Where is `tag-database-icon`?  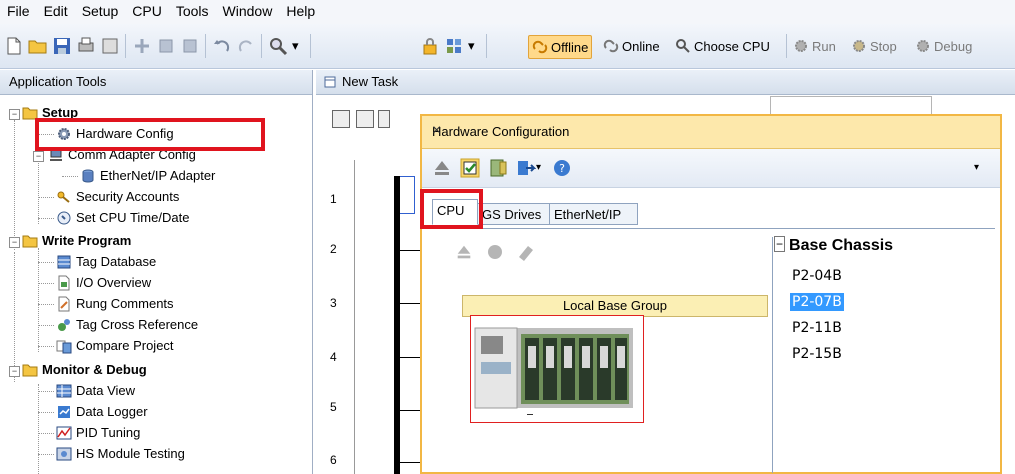
tag-database-icon is located at coordinates (64, 262).